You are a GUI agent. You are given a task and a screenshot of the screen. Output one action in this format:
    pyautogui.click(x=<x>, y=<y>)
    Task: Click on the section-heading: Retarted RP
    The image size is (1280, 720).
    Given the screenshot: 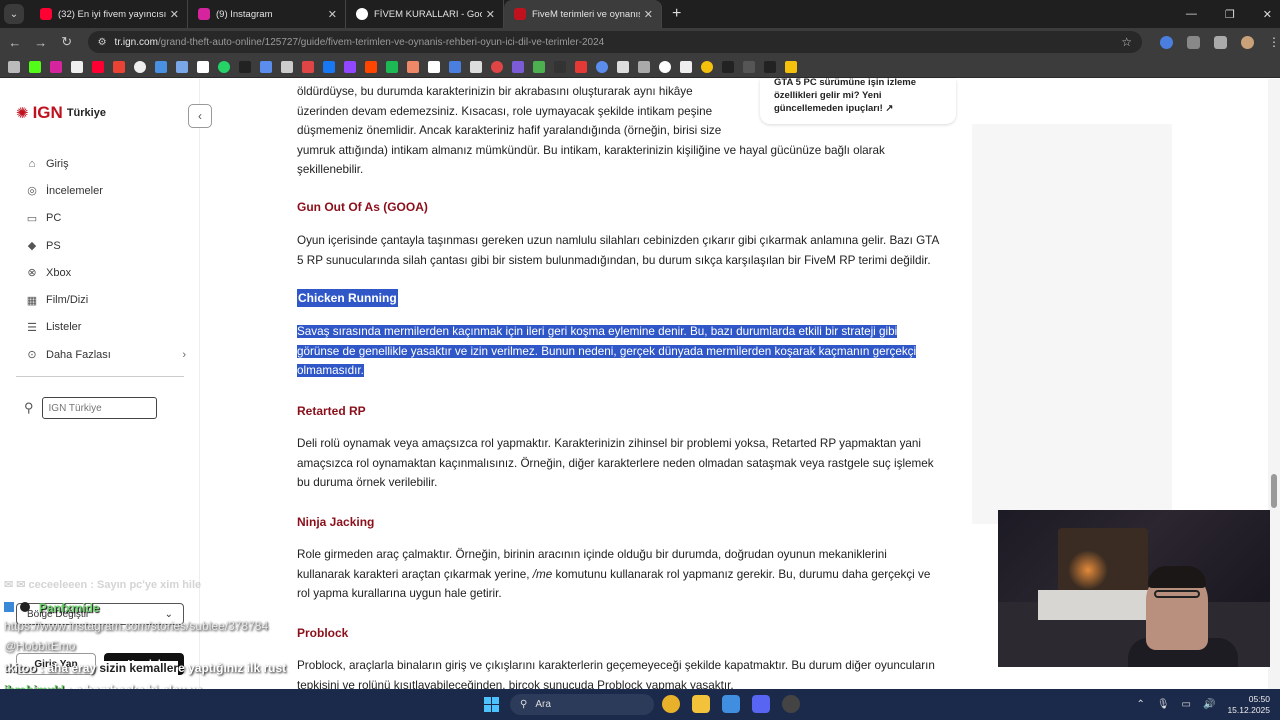 What is the action you would take?
    pyautogui.click(x=331, y=411)
    